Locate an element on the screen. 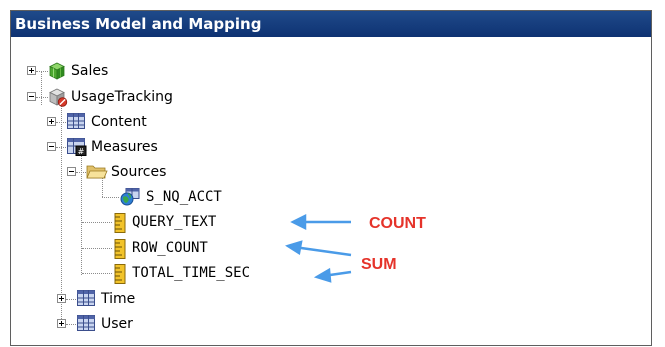 This screenshot has height=347, width=665. panel-title: Business Model and Mapping is located at coordinates (331, 24).